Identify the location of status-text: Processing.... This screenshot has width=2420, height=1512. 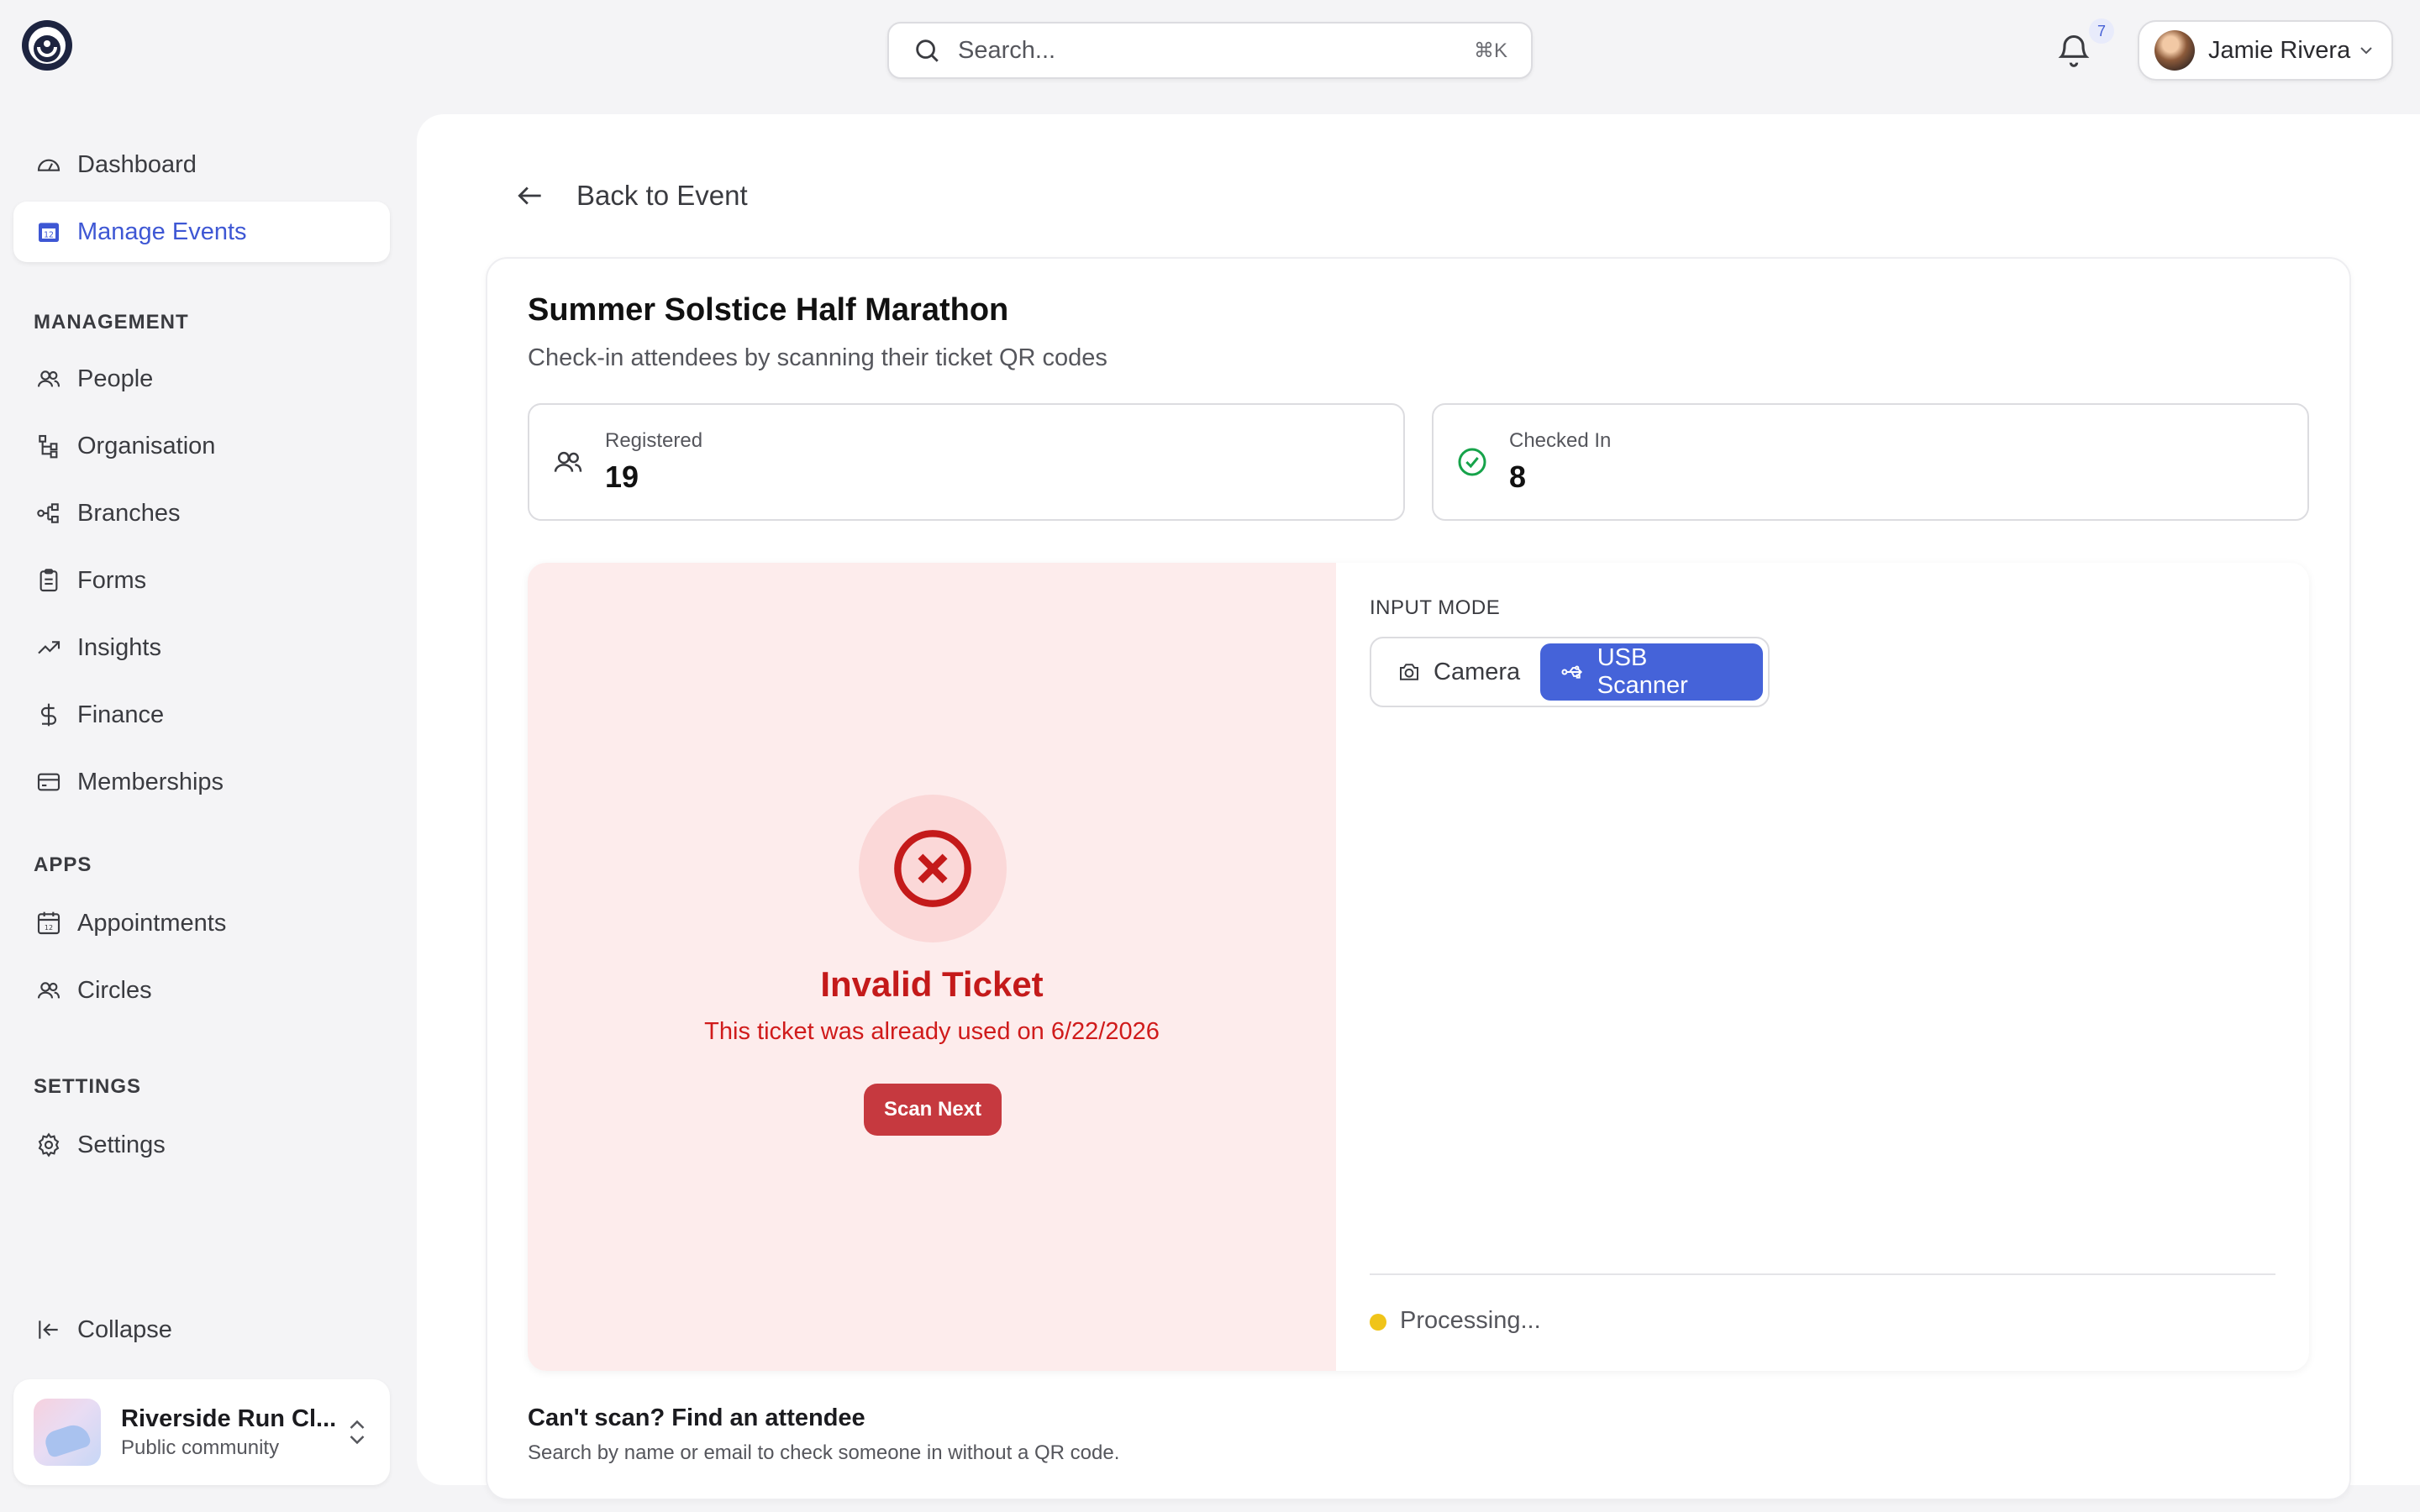
(1470, 1320).